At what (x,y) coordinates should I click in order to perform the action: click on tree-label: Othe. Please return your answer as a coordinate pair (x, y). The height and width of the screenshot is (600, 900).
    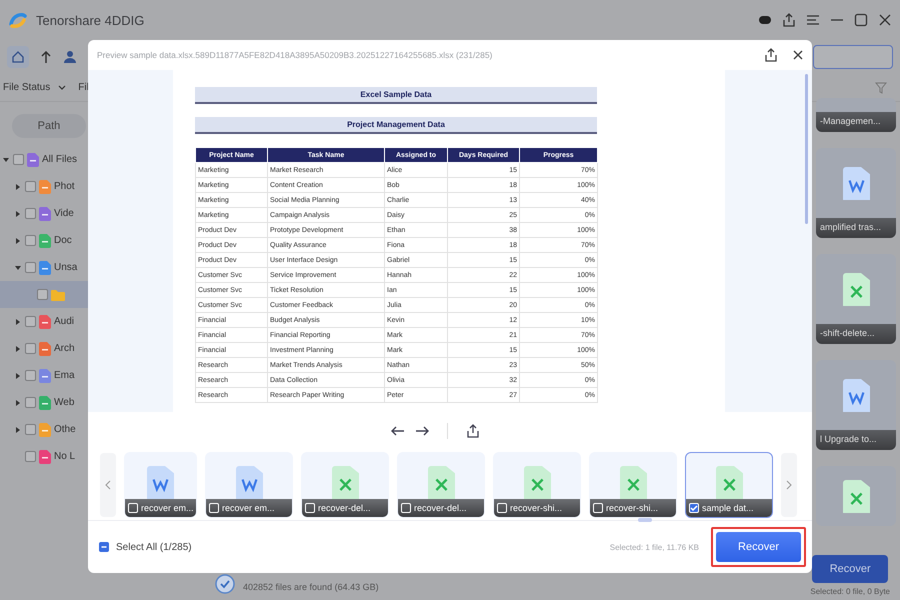
    Looking at the image, I should click on (65, 429).